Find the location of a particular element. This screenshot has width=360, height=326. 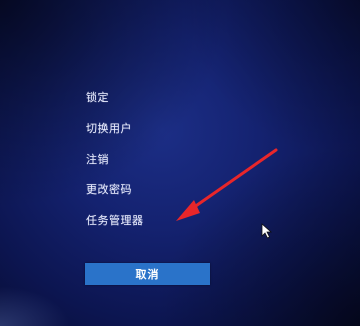

menu-item-task-manager: 任务管理器 is located at coordinates (115, 220).